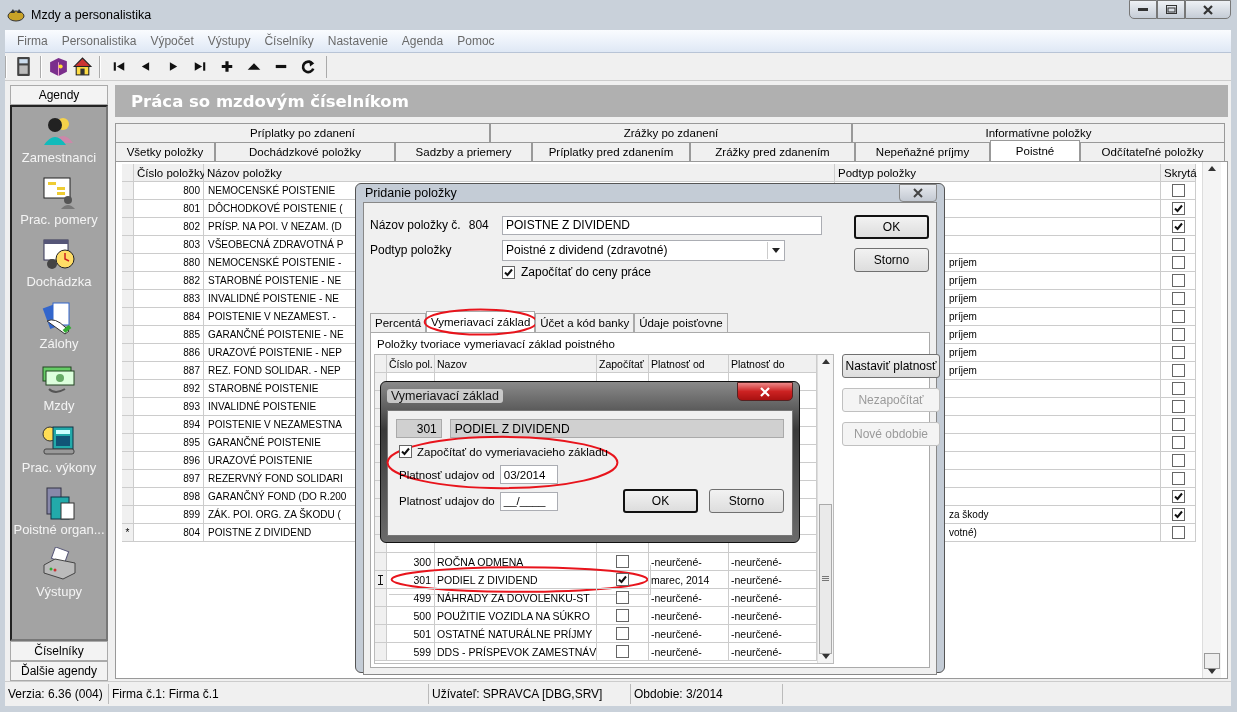 The width and height of the screenshot is (1237, 712). Describe the element at coordinates (415, 225) in the screenshot. I see `field-label: Názov položky č.` at that location.